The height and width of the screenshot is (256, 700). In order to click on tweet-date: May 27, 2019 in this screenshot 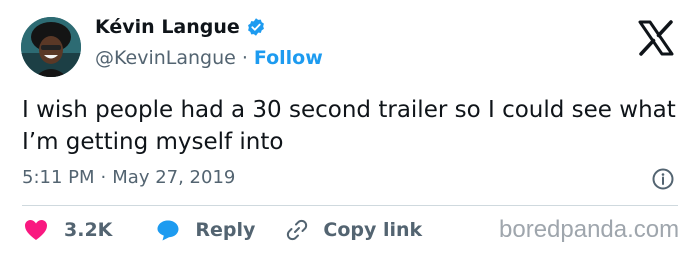, I will do `click(173, 177)`.